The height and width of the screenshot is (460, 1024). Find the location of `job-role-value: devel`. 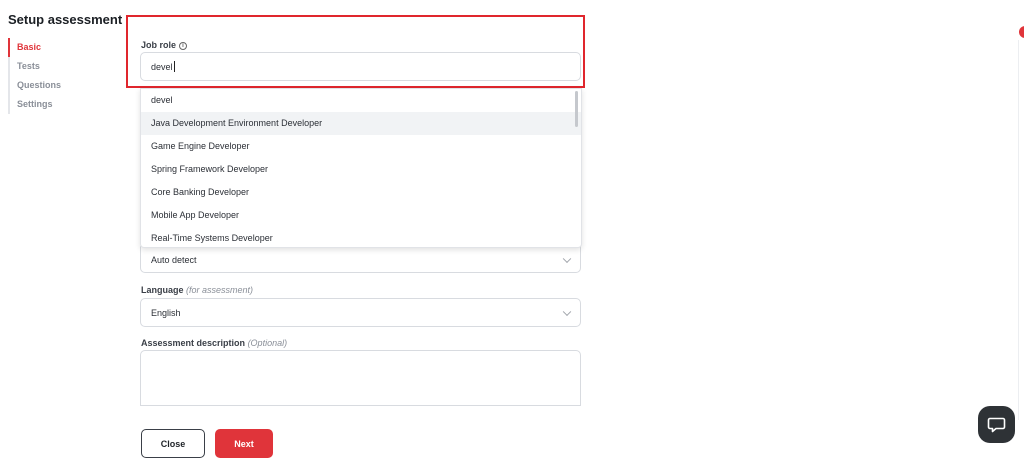

job-role-value: devel is located at coordinates (162, 66).